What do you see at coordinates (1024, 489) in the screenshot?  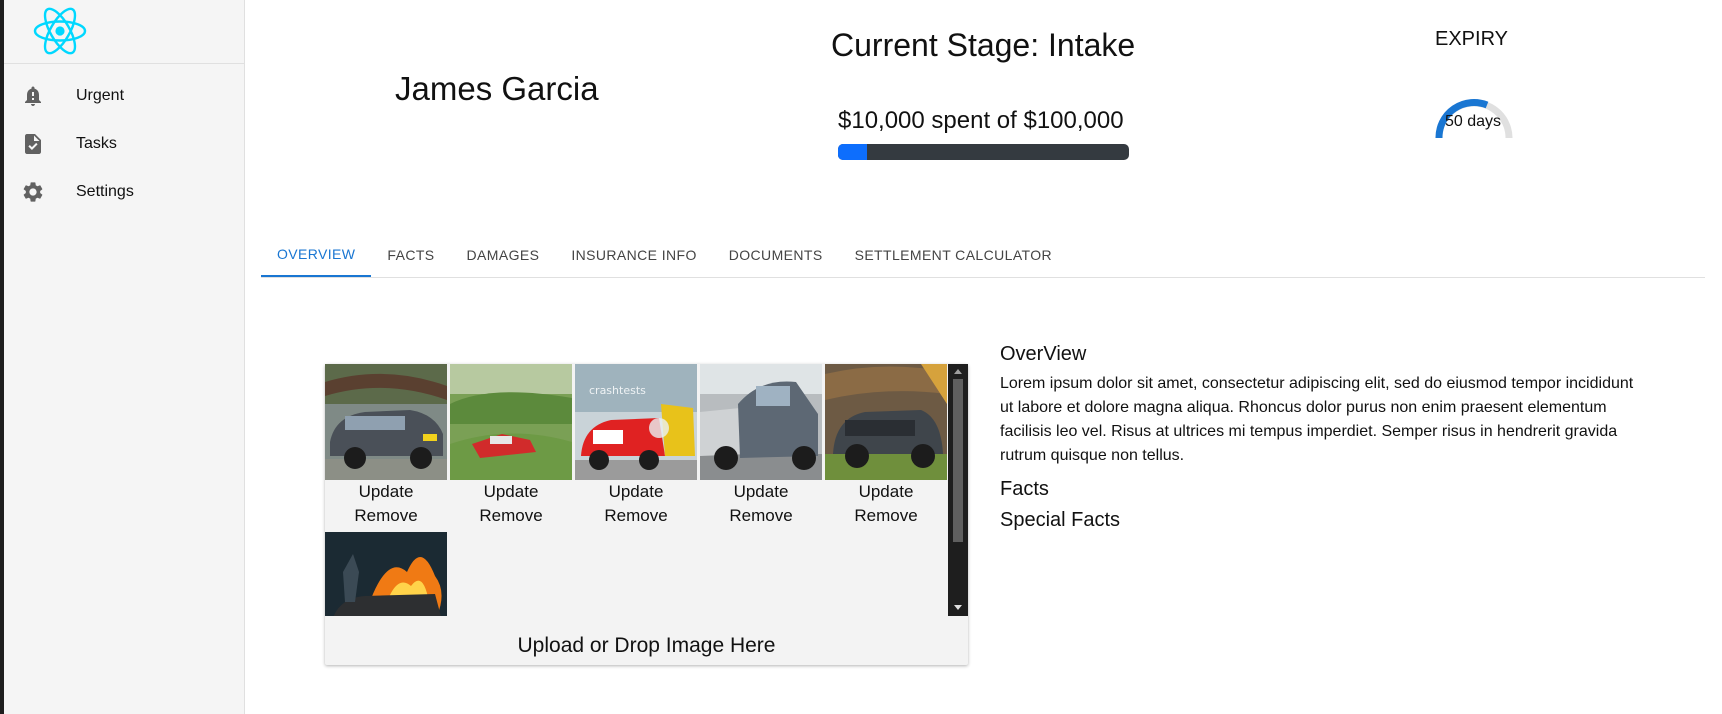 I see `facts-heading: Facts` at bounding box center [1024, 489].